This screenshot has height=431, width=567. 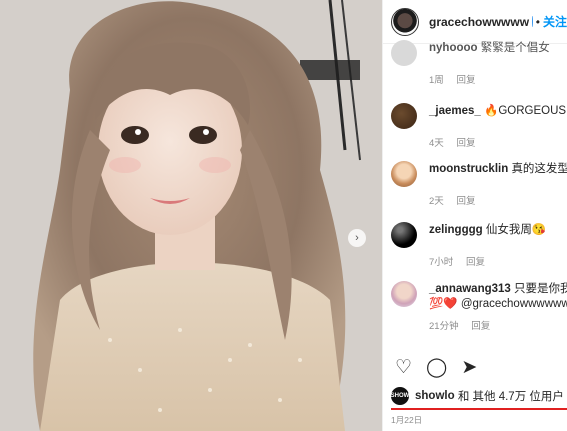 What do you see at coordinates (407, 420) in the screenshot?
I see `post-date: 1月22日` at bounding box center [407, 420].